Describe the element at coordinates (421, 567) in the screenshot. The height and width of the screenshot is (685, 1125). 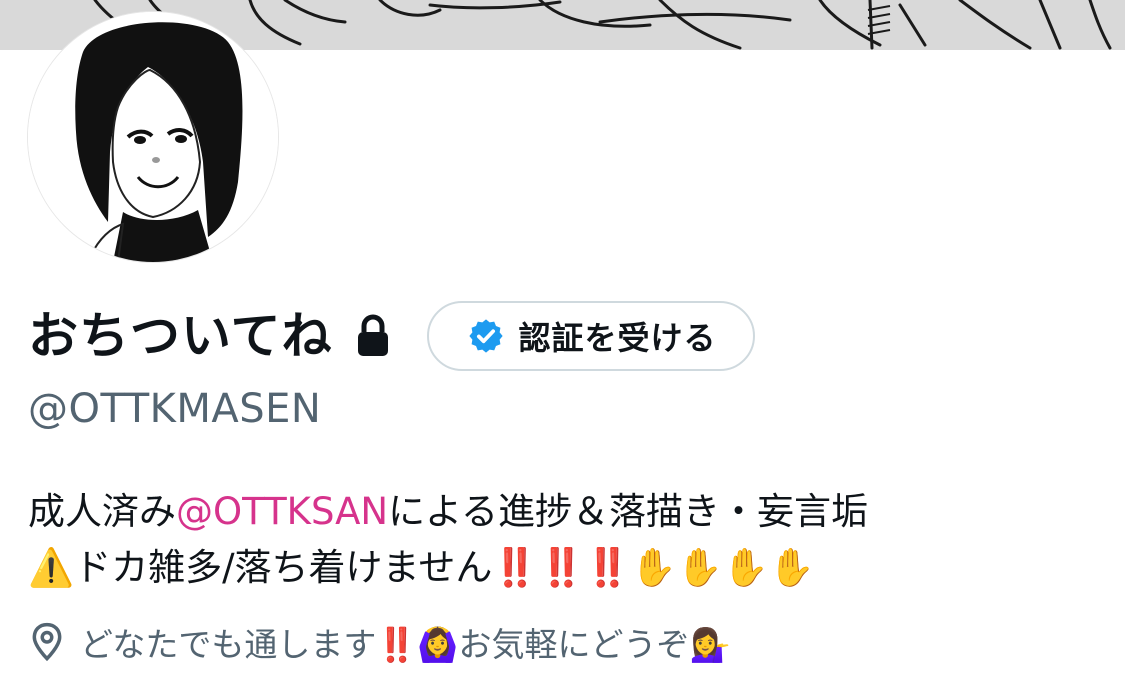
I see `bio-line-2: ⚠️ドカ雑多/落ち着けません‼️‼️‼️✋✋✋✋` at that location.